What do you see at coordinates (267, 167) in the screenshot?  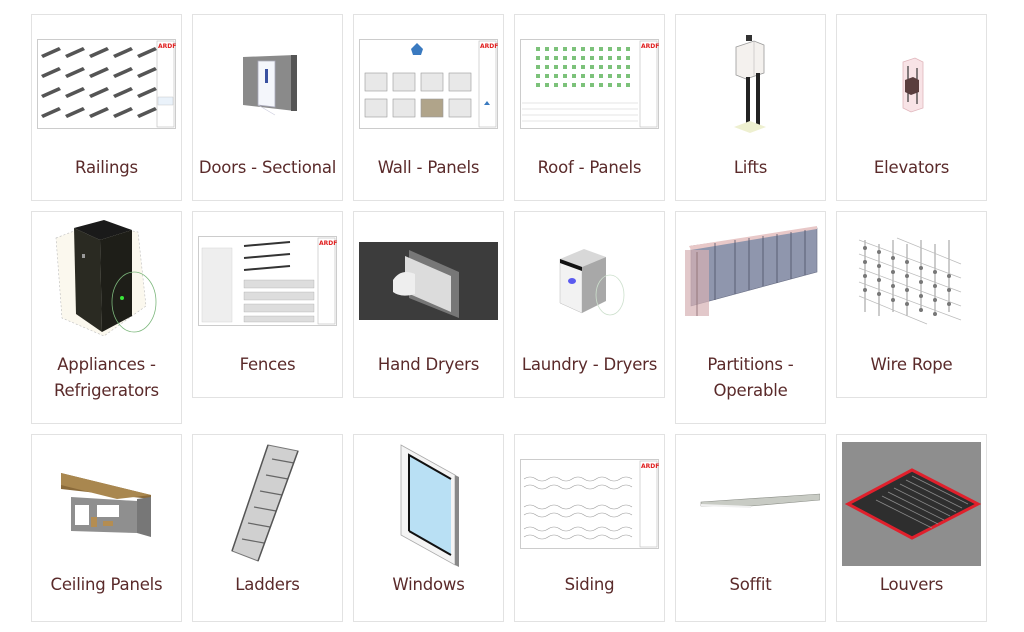 I see `category-label: Doors - Sectional` at bounding box center [267, 167].